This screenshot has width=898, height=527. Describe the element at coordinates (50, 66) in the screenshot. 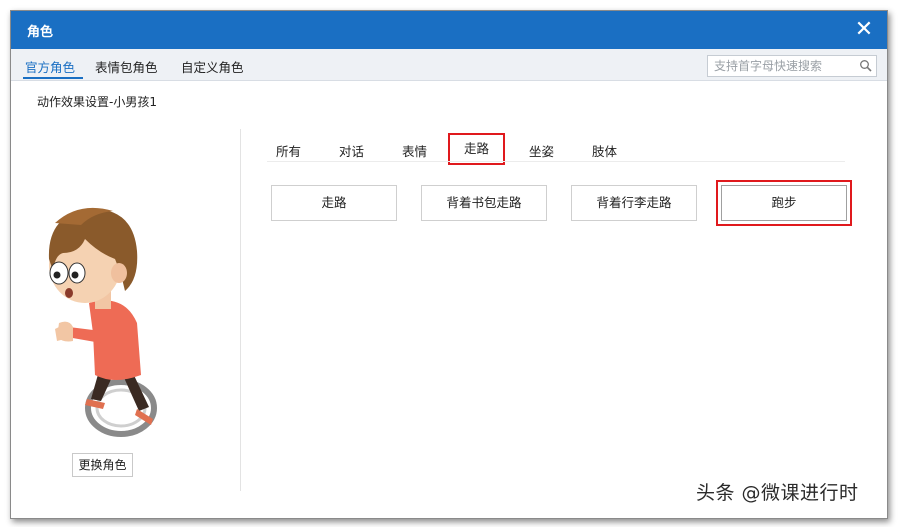

I see `tab-official-roles: 官方角色` at that location.